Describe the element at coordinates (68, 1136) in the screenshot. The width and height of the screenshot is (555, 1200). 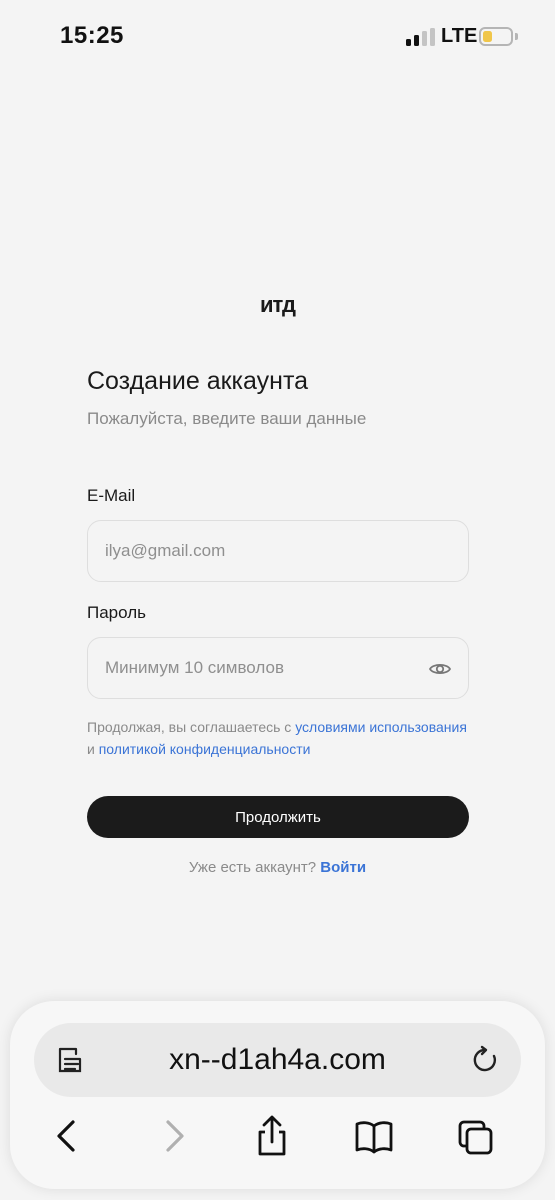
I see `back-icon` at that location.